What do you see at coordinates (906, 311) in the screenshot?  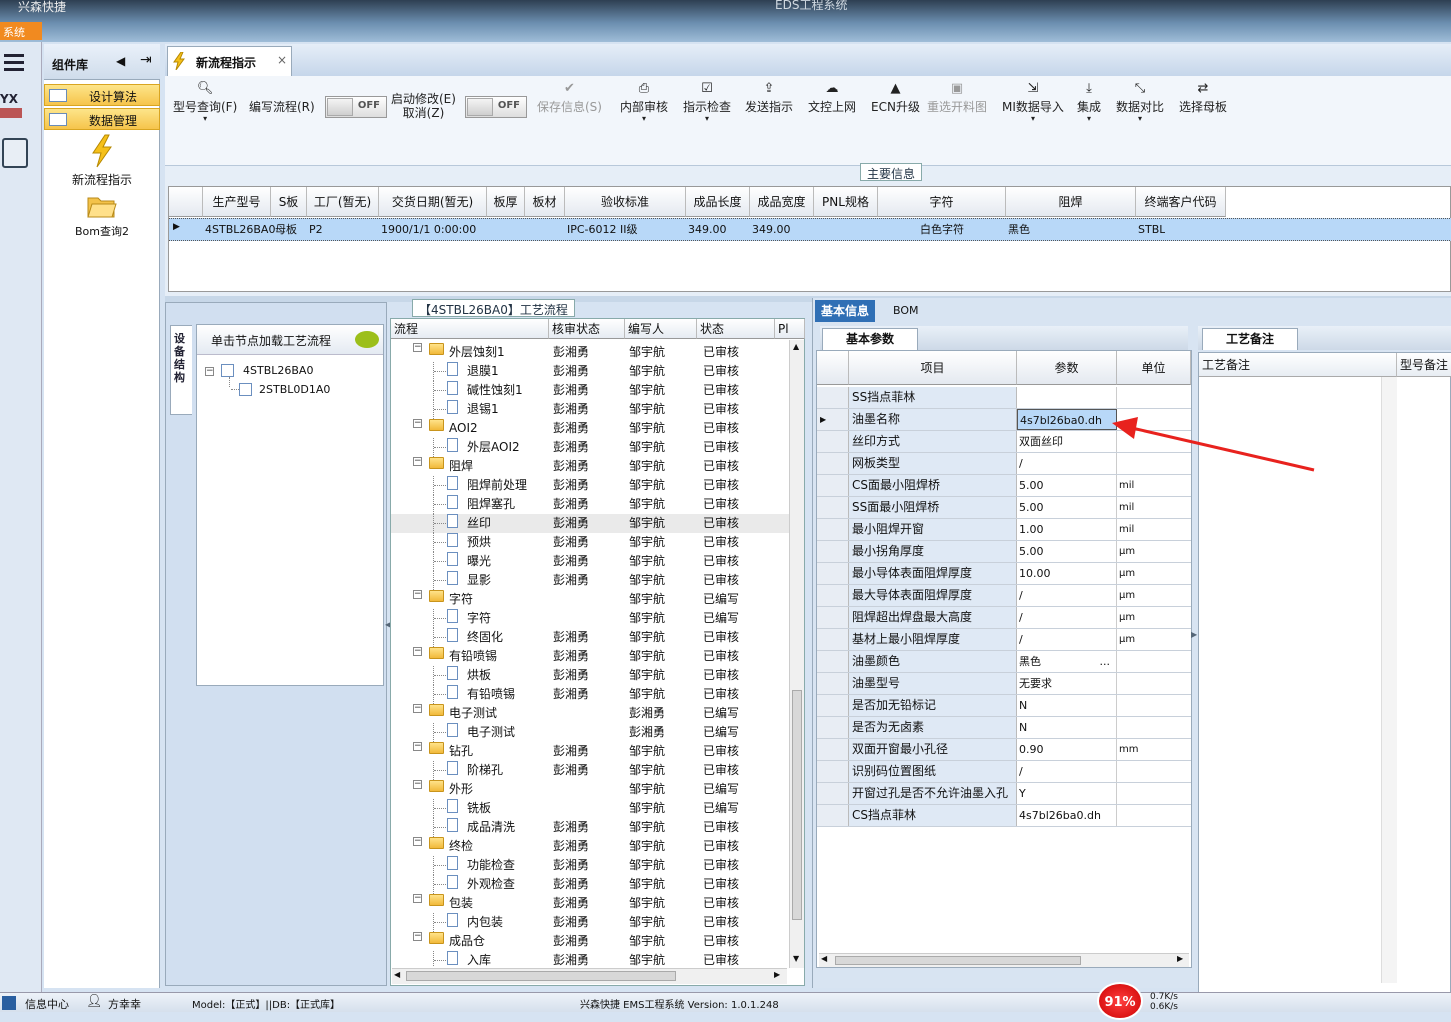 I see `tab-bom: BOM` at bounding box center [906, 311].